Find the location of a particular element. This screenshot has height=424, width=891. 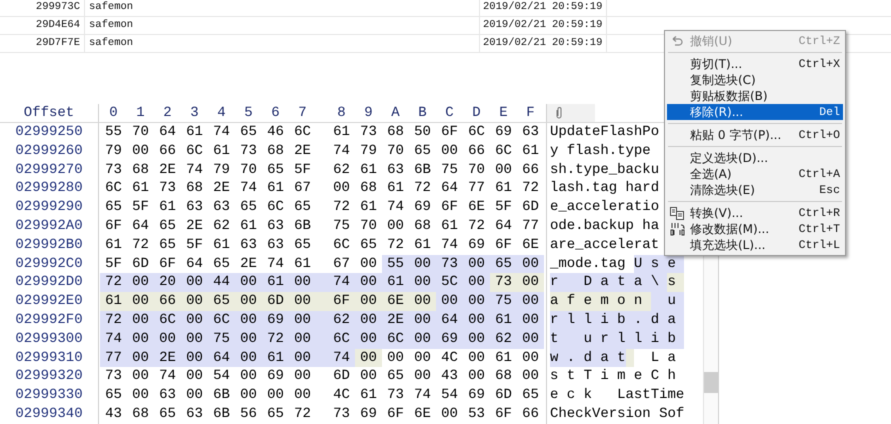

offset-label: 02999280 is located at coordinates (49, 188).